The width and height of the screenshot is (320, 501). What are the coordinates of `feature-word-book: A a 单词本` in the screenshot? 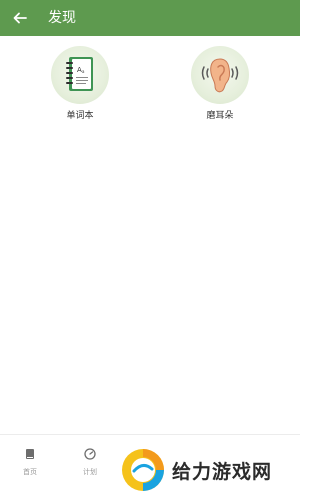 It's located at (80, 83).